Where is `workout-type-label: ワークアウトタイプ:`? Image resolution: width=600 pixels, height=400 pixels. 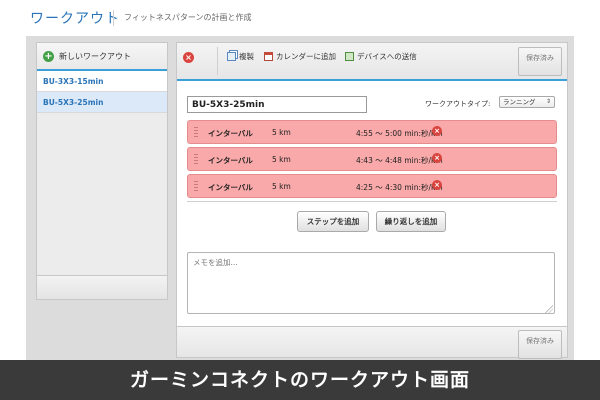
workout-type-label: ワークアウトタイプ: is located at coordinates (458, 104).